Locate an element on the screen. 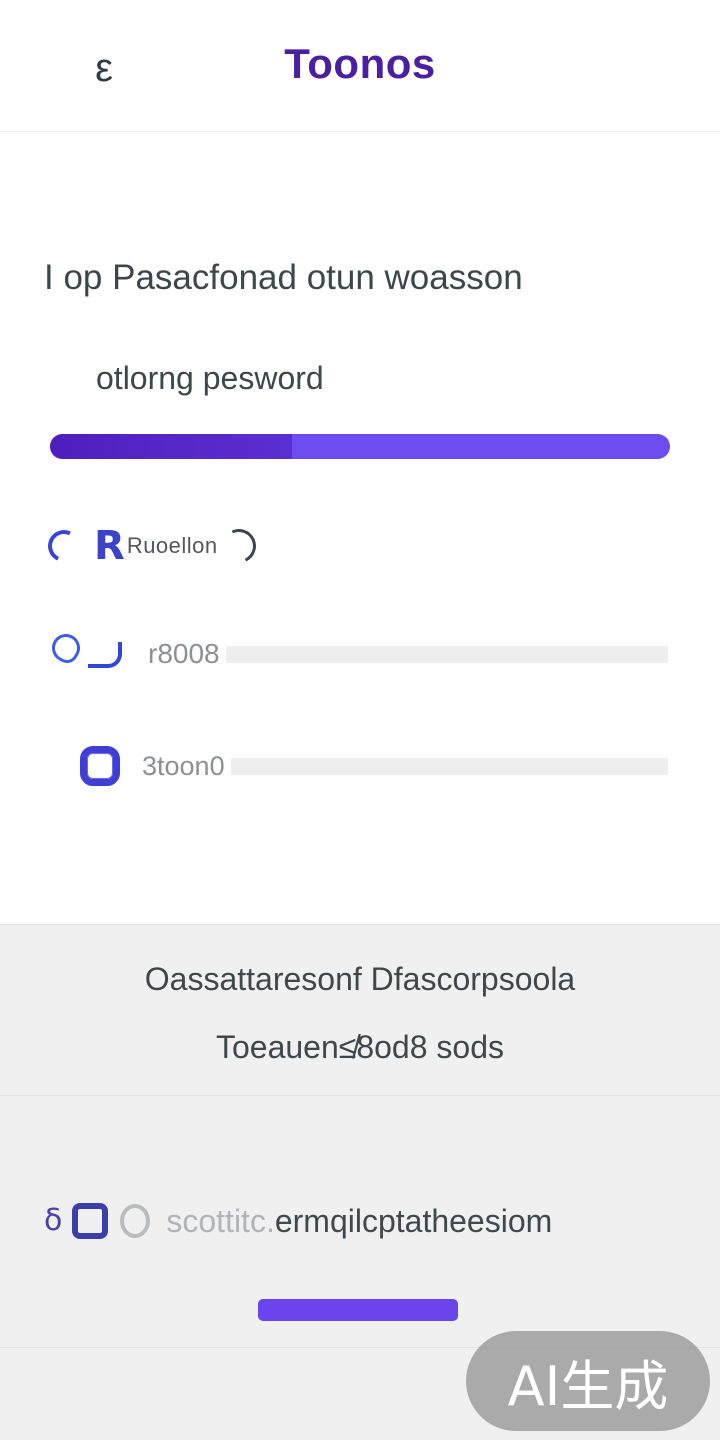  option-value: 3toon0 is located at coordinates (183, 765).